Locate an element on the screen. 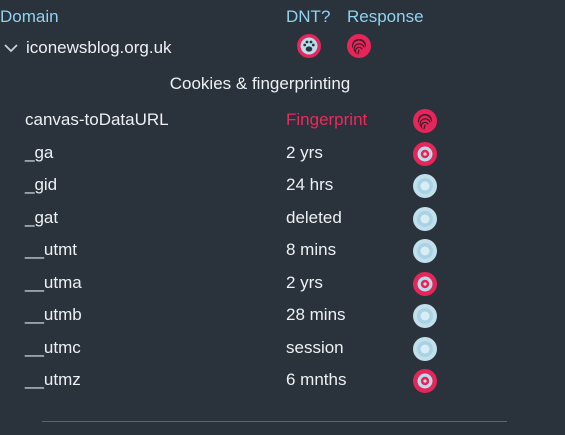 The width and height of the screenshot is (565, 435). cookie-name: __utmt is located at coordinates (51, 249).